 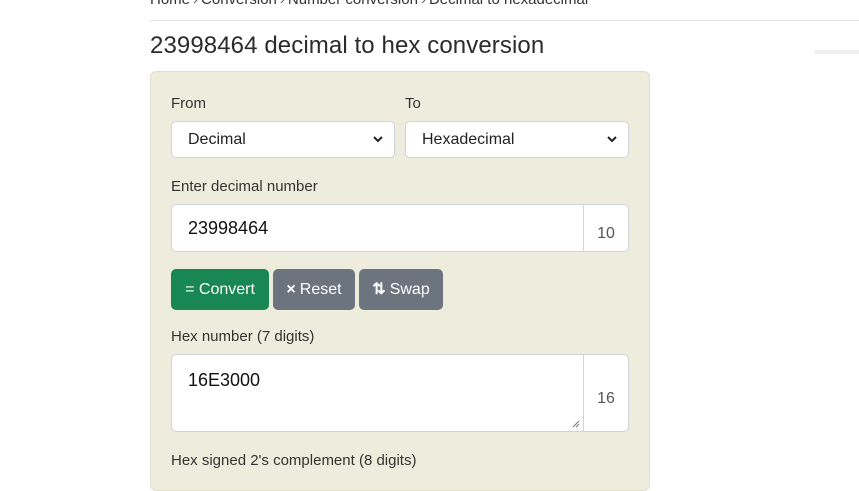 What do you see at coordinates (377, 393) in the screenshot?
I see `hex-output: 16E3000` at bounding box center [377, 393].